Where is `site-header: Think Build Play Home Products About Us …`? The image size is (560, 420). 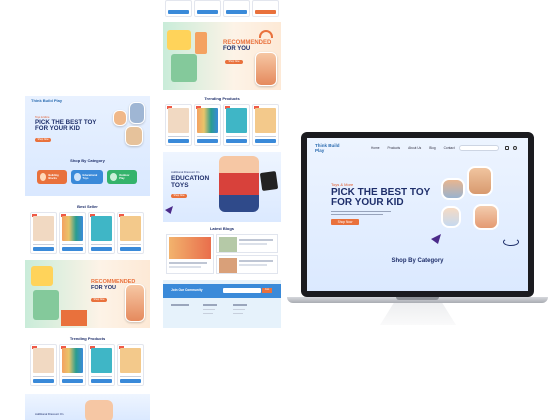 site-header: Think Build Play Home Products About Us … is located at coordinates (417, 148).